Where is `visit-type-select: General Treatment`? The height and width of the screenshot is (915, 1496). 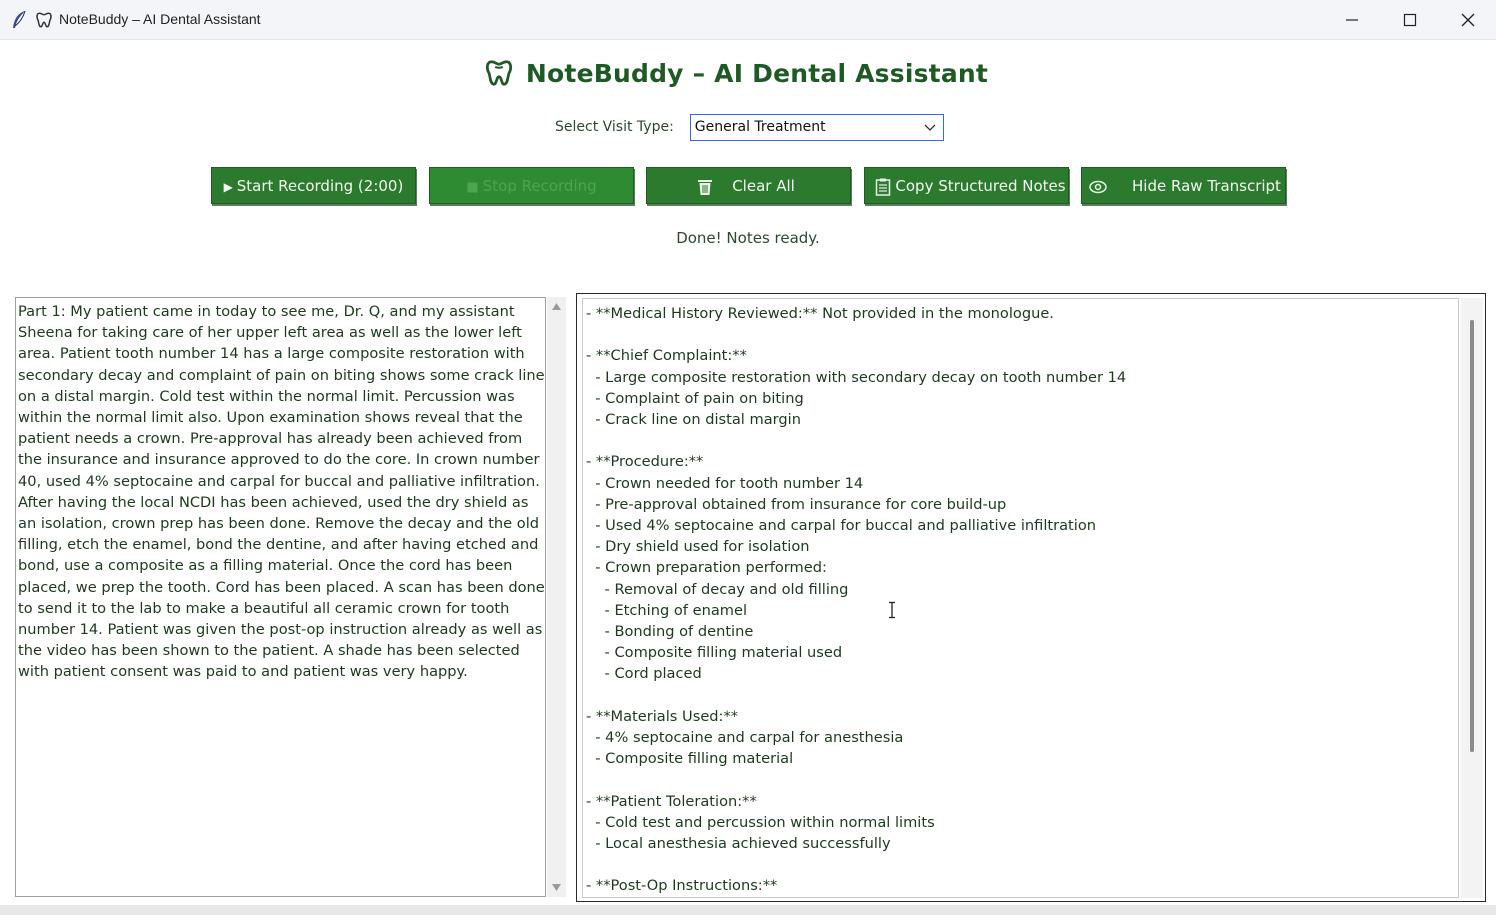
visit-type-select: General Treatment is located at coordinates (816, 127).